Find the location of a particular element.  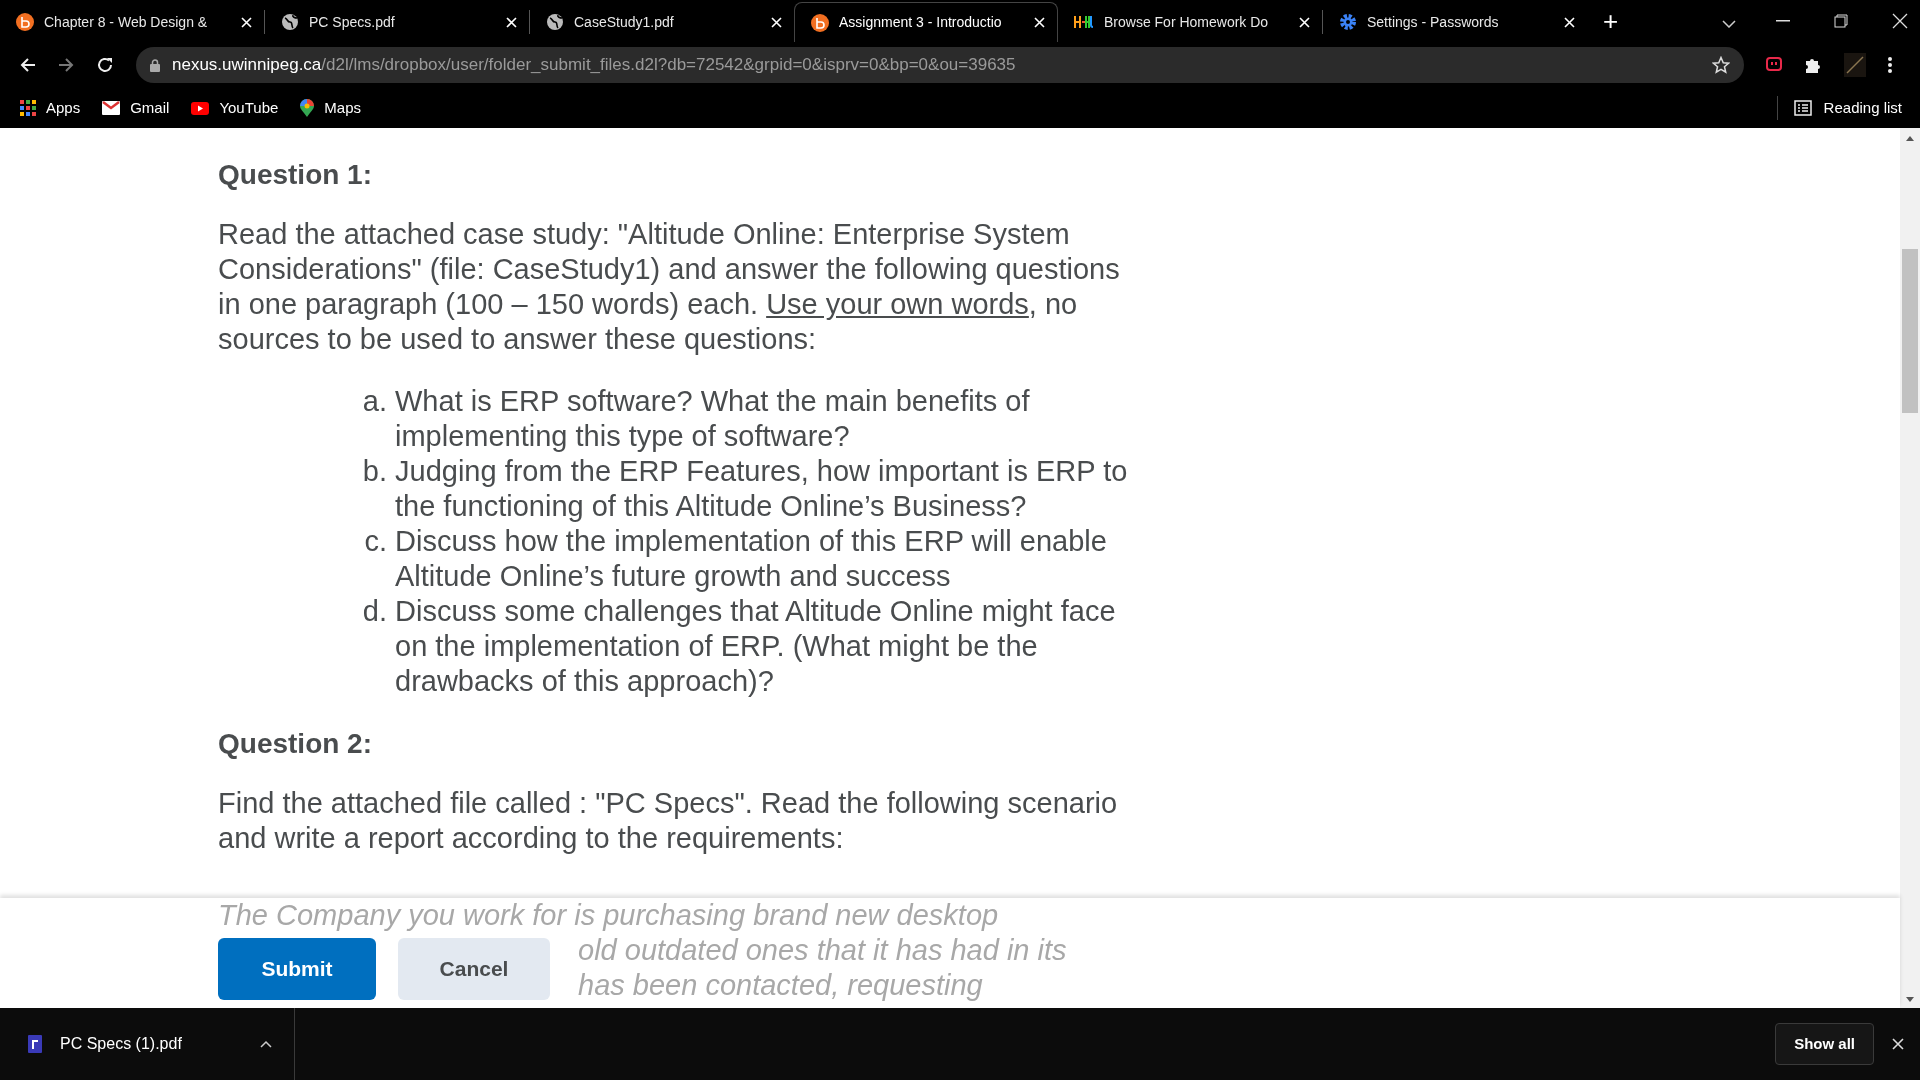

tab-title: PC Specs.pdf is located at coordinates (352, 22).